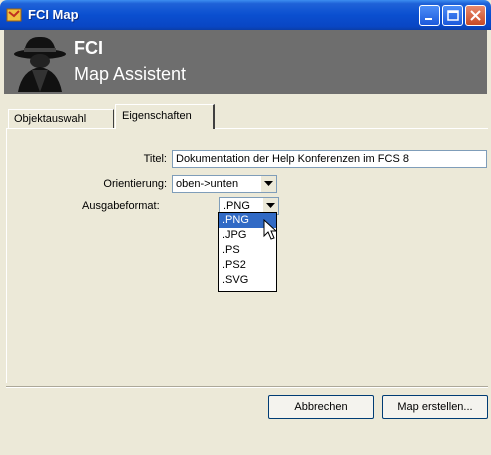  I want to click on banner-title: FCI, so click(88, 48).